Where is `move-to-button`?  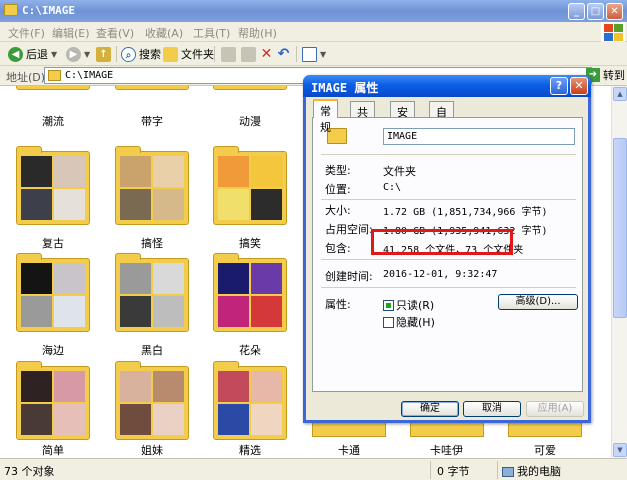 move-to-button is located at coordinates (228, 54).